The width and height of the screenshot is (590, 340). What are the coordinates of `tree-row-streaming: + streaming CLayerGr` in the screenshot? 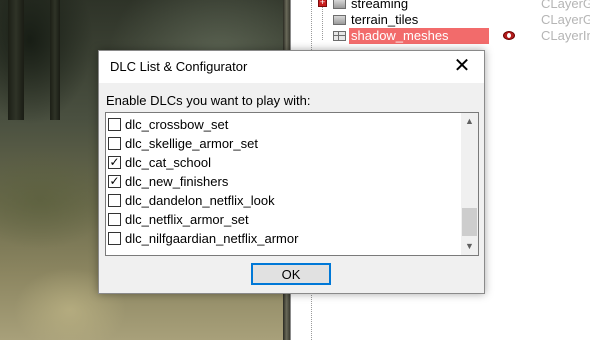 It's located at (440, 6).